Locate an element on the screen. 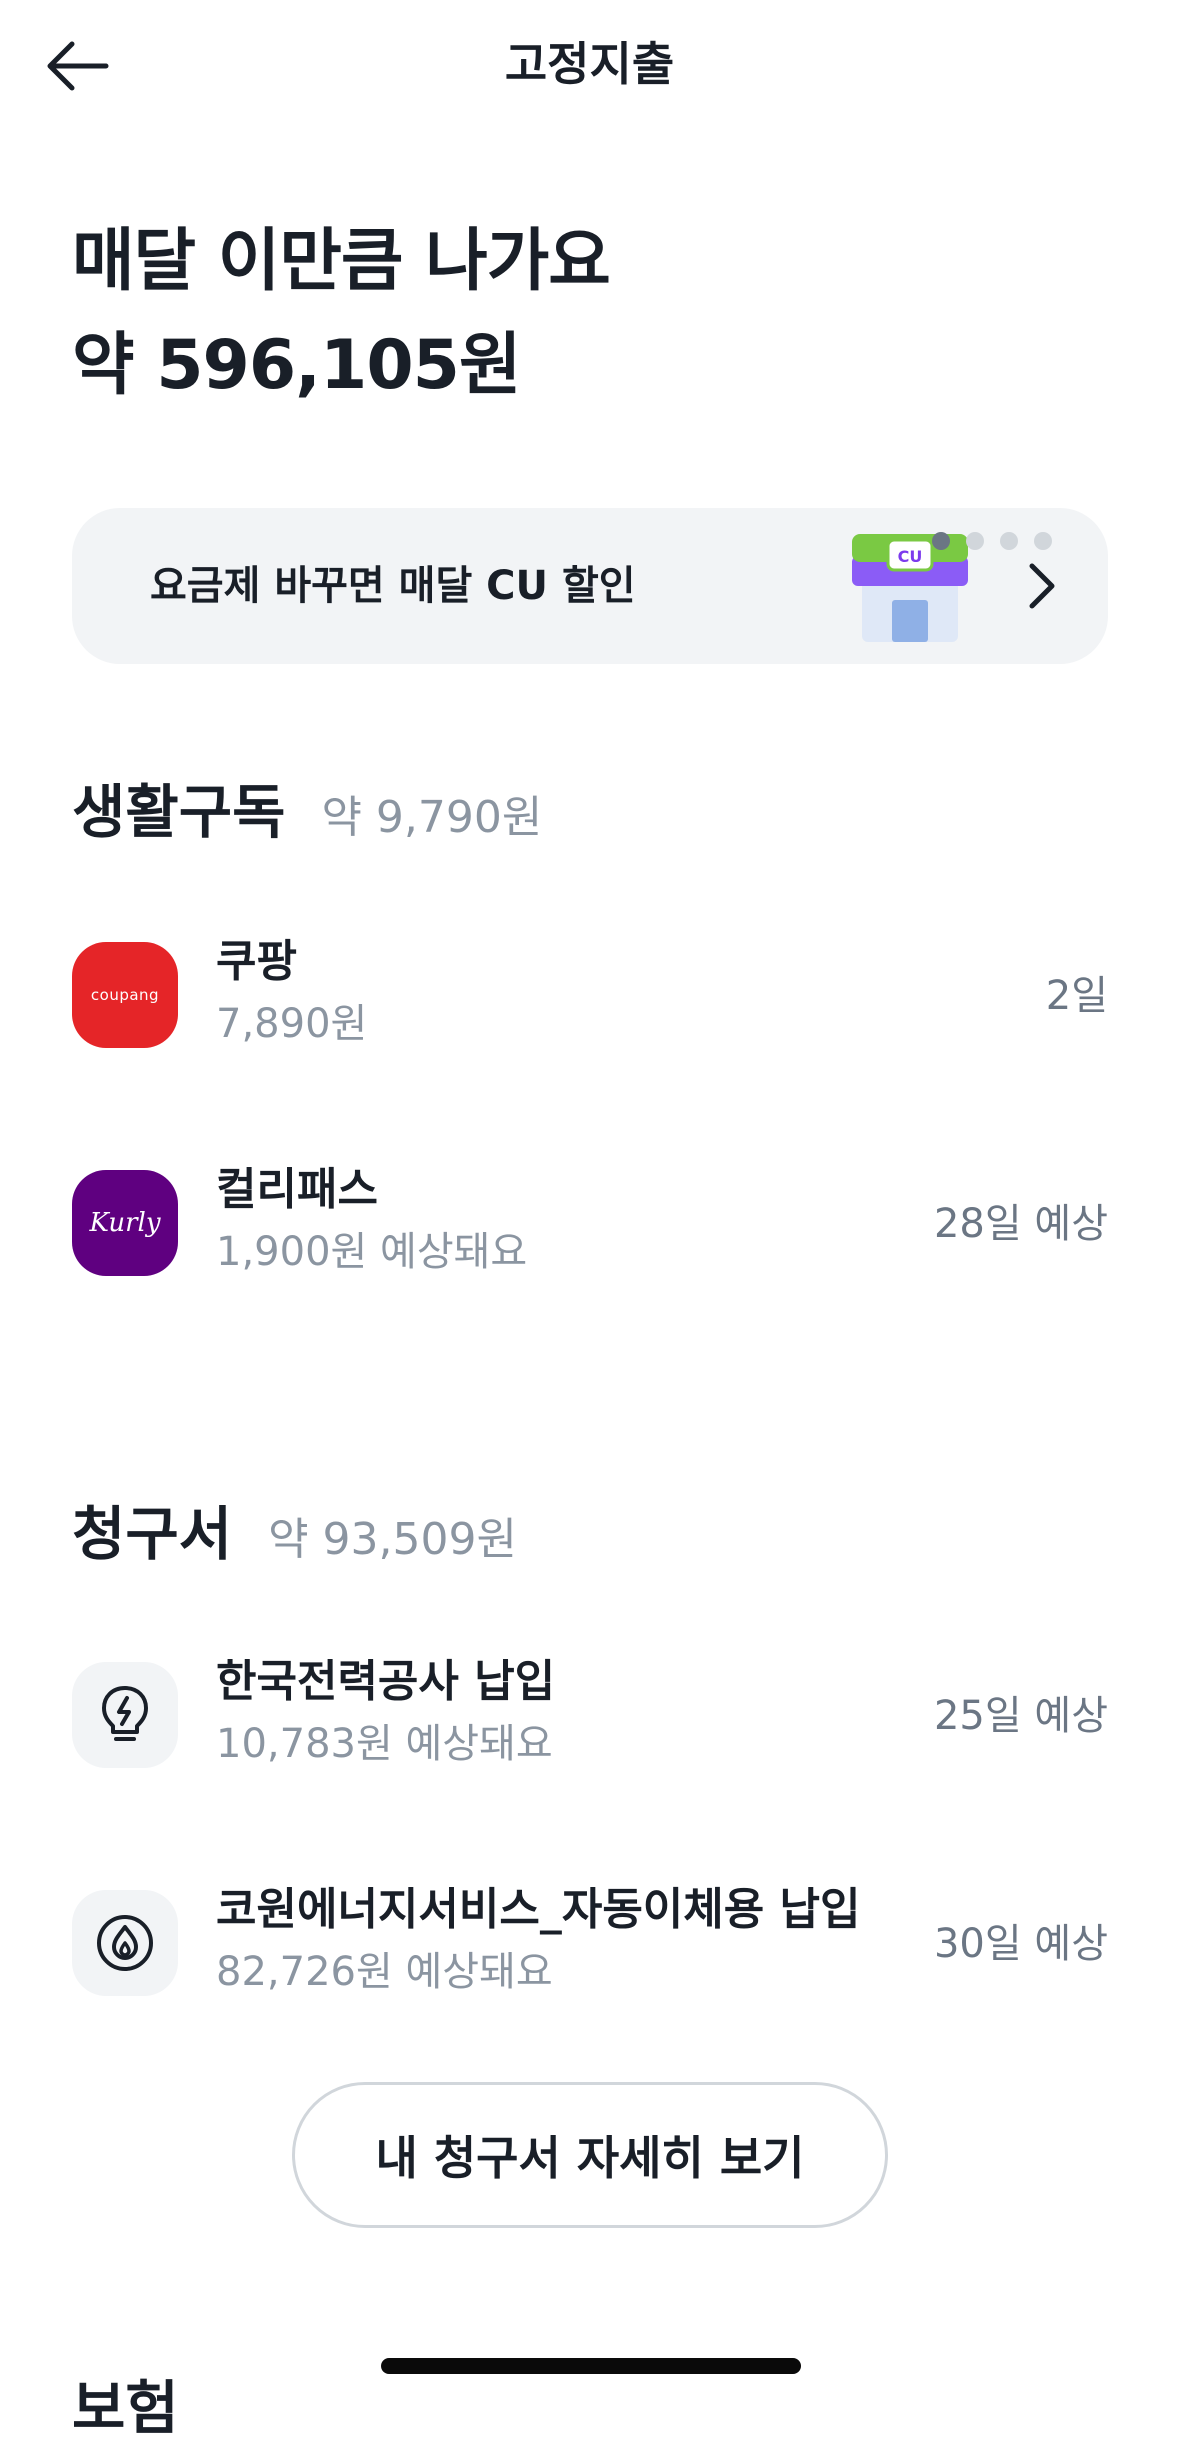  item-name: 컬리패스 is located at coordinates (297, 1189).